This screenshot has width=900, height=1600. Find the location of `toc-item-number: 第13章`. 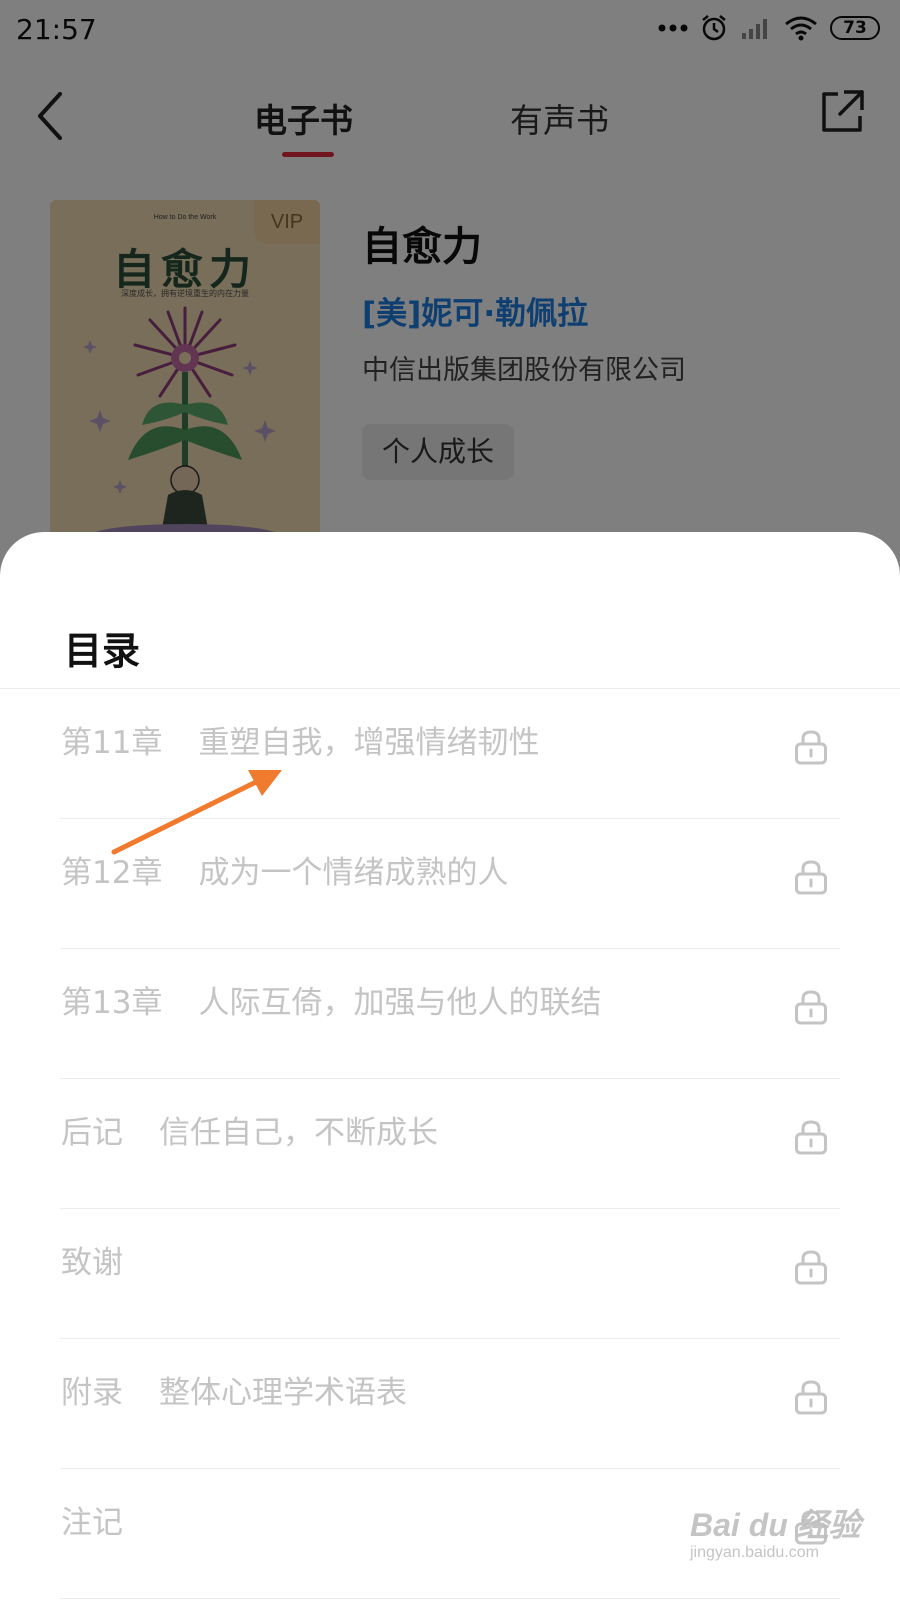

toc-item-number: 第13章 is located at coordinates (112, 1003).